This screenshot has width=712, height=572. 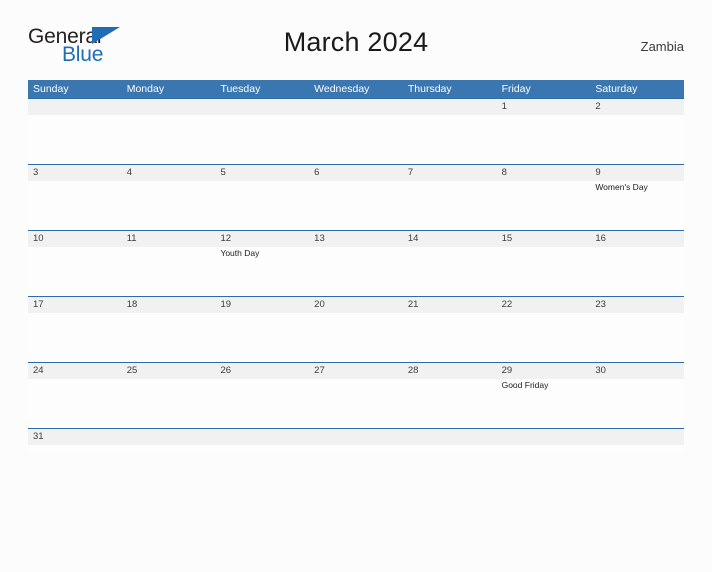 What do you see at coordinates (507, 370) in the screenshot?
I see `day-number: 29` at bounding box center [507, 370].